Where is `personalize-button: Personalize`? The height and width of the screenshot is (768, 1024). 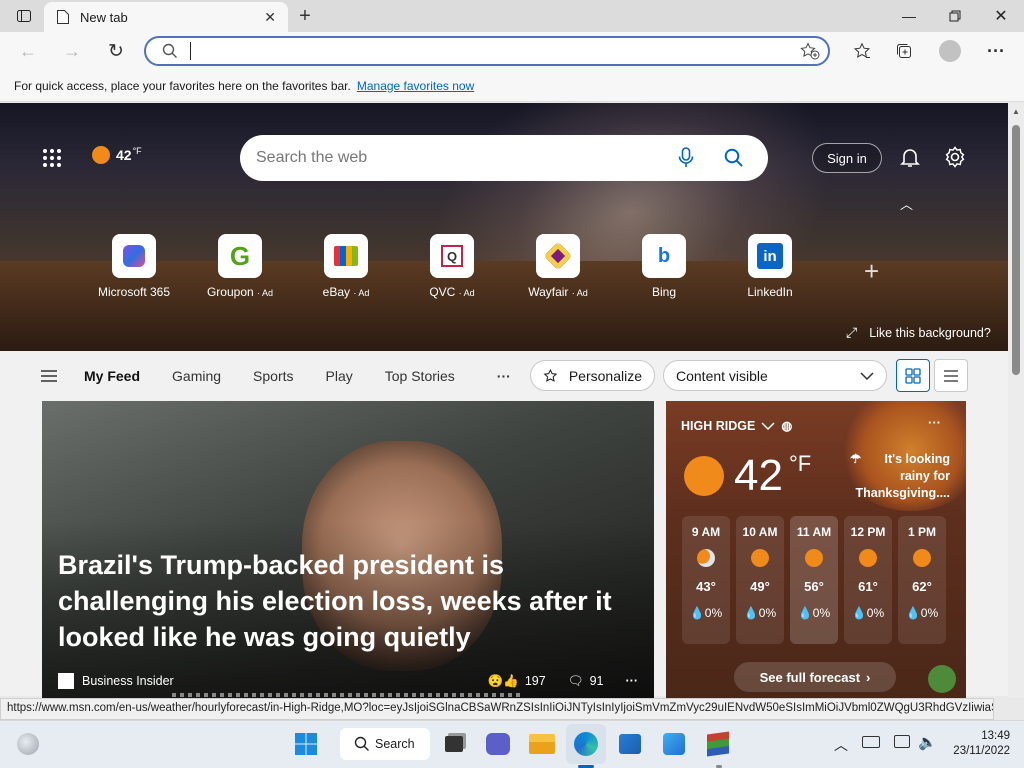
personalize-button: Personalize is located at coordinates (592, 375).